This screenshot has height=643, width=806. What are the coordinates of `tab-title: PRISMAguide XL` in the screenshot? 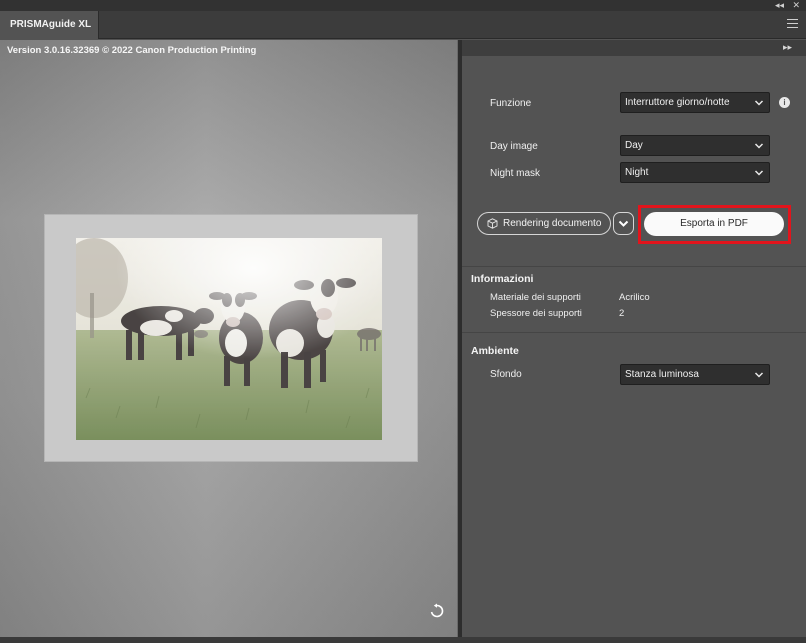 It's located at (51, 24).